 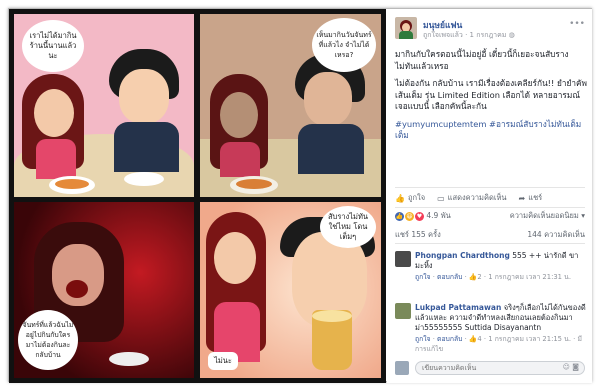 I want to click on page-avatar, so click(x=406, y=28).